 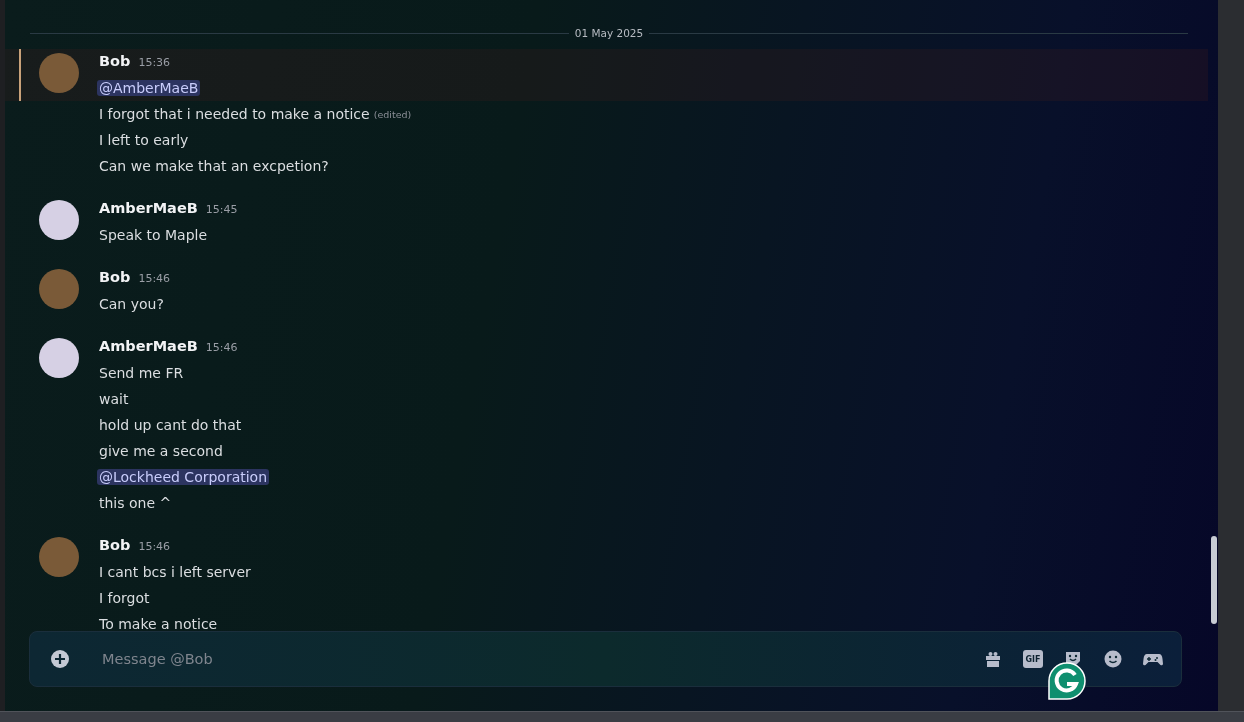 What do you see at coordinates (175, 572) in the screenshot?
I see `message-text: I cant bcs i left server` at bounding box center [175, 572].